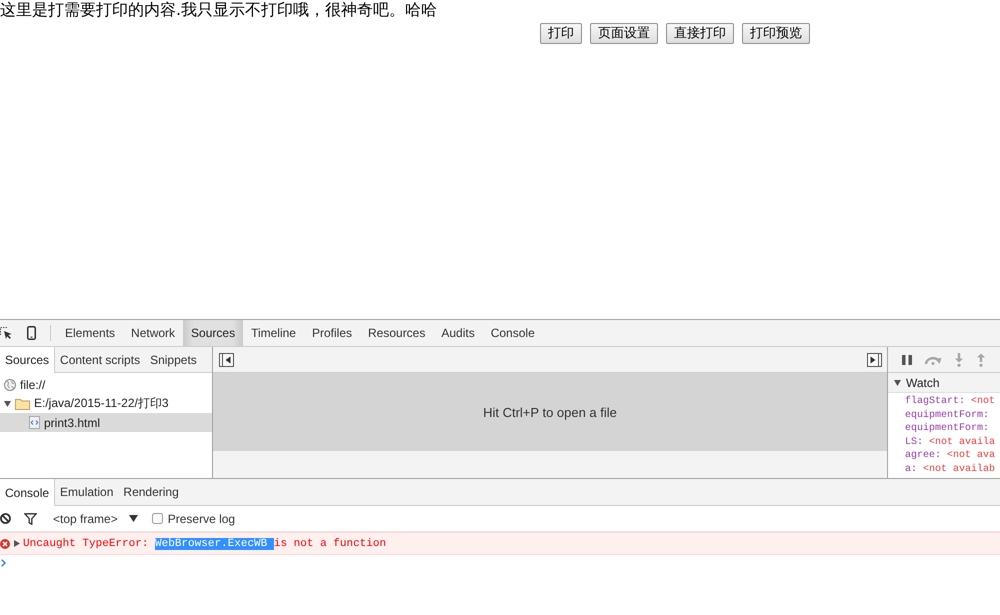 The width and height of the screenshot is (1000, 615). What do you see at coordinates (95, 518) in the screenshot?
I see `context-dropdown: <top frame>` at bounding box center [95, 518].